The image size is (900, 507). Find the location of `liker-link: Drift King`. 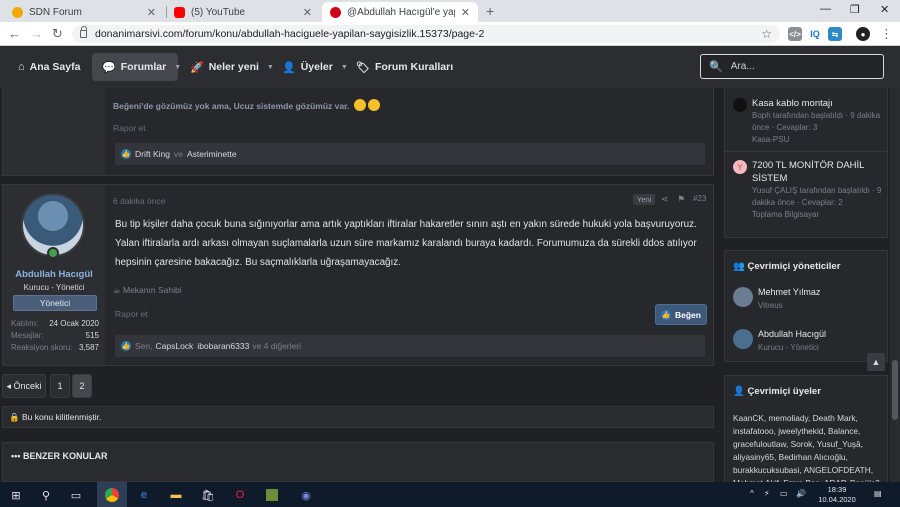

liker-link: Drift King is located at coordinates (152, 154).